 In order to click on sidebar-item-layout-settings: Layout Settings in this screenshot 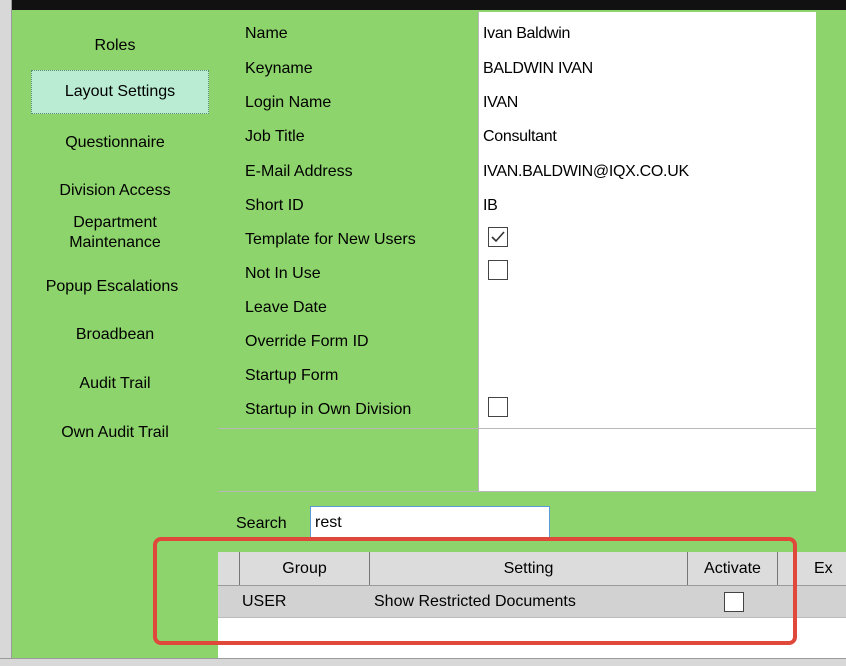, I will do `click(120, 92)`.